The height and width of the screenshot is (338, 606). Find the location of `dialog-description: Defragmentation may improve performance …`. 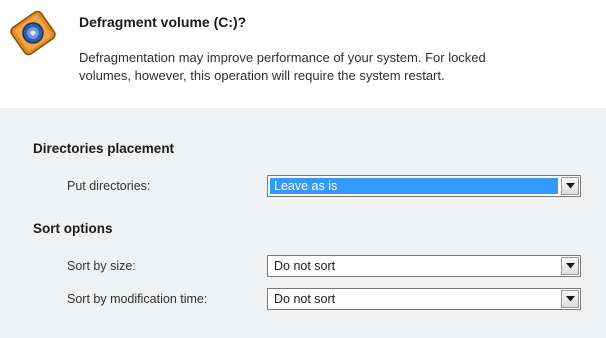

dialog-description: Defragmentation may improve performance … is located at coordinates (342, 67).